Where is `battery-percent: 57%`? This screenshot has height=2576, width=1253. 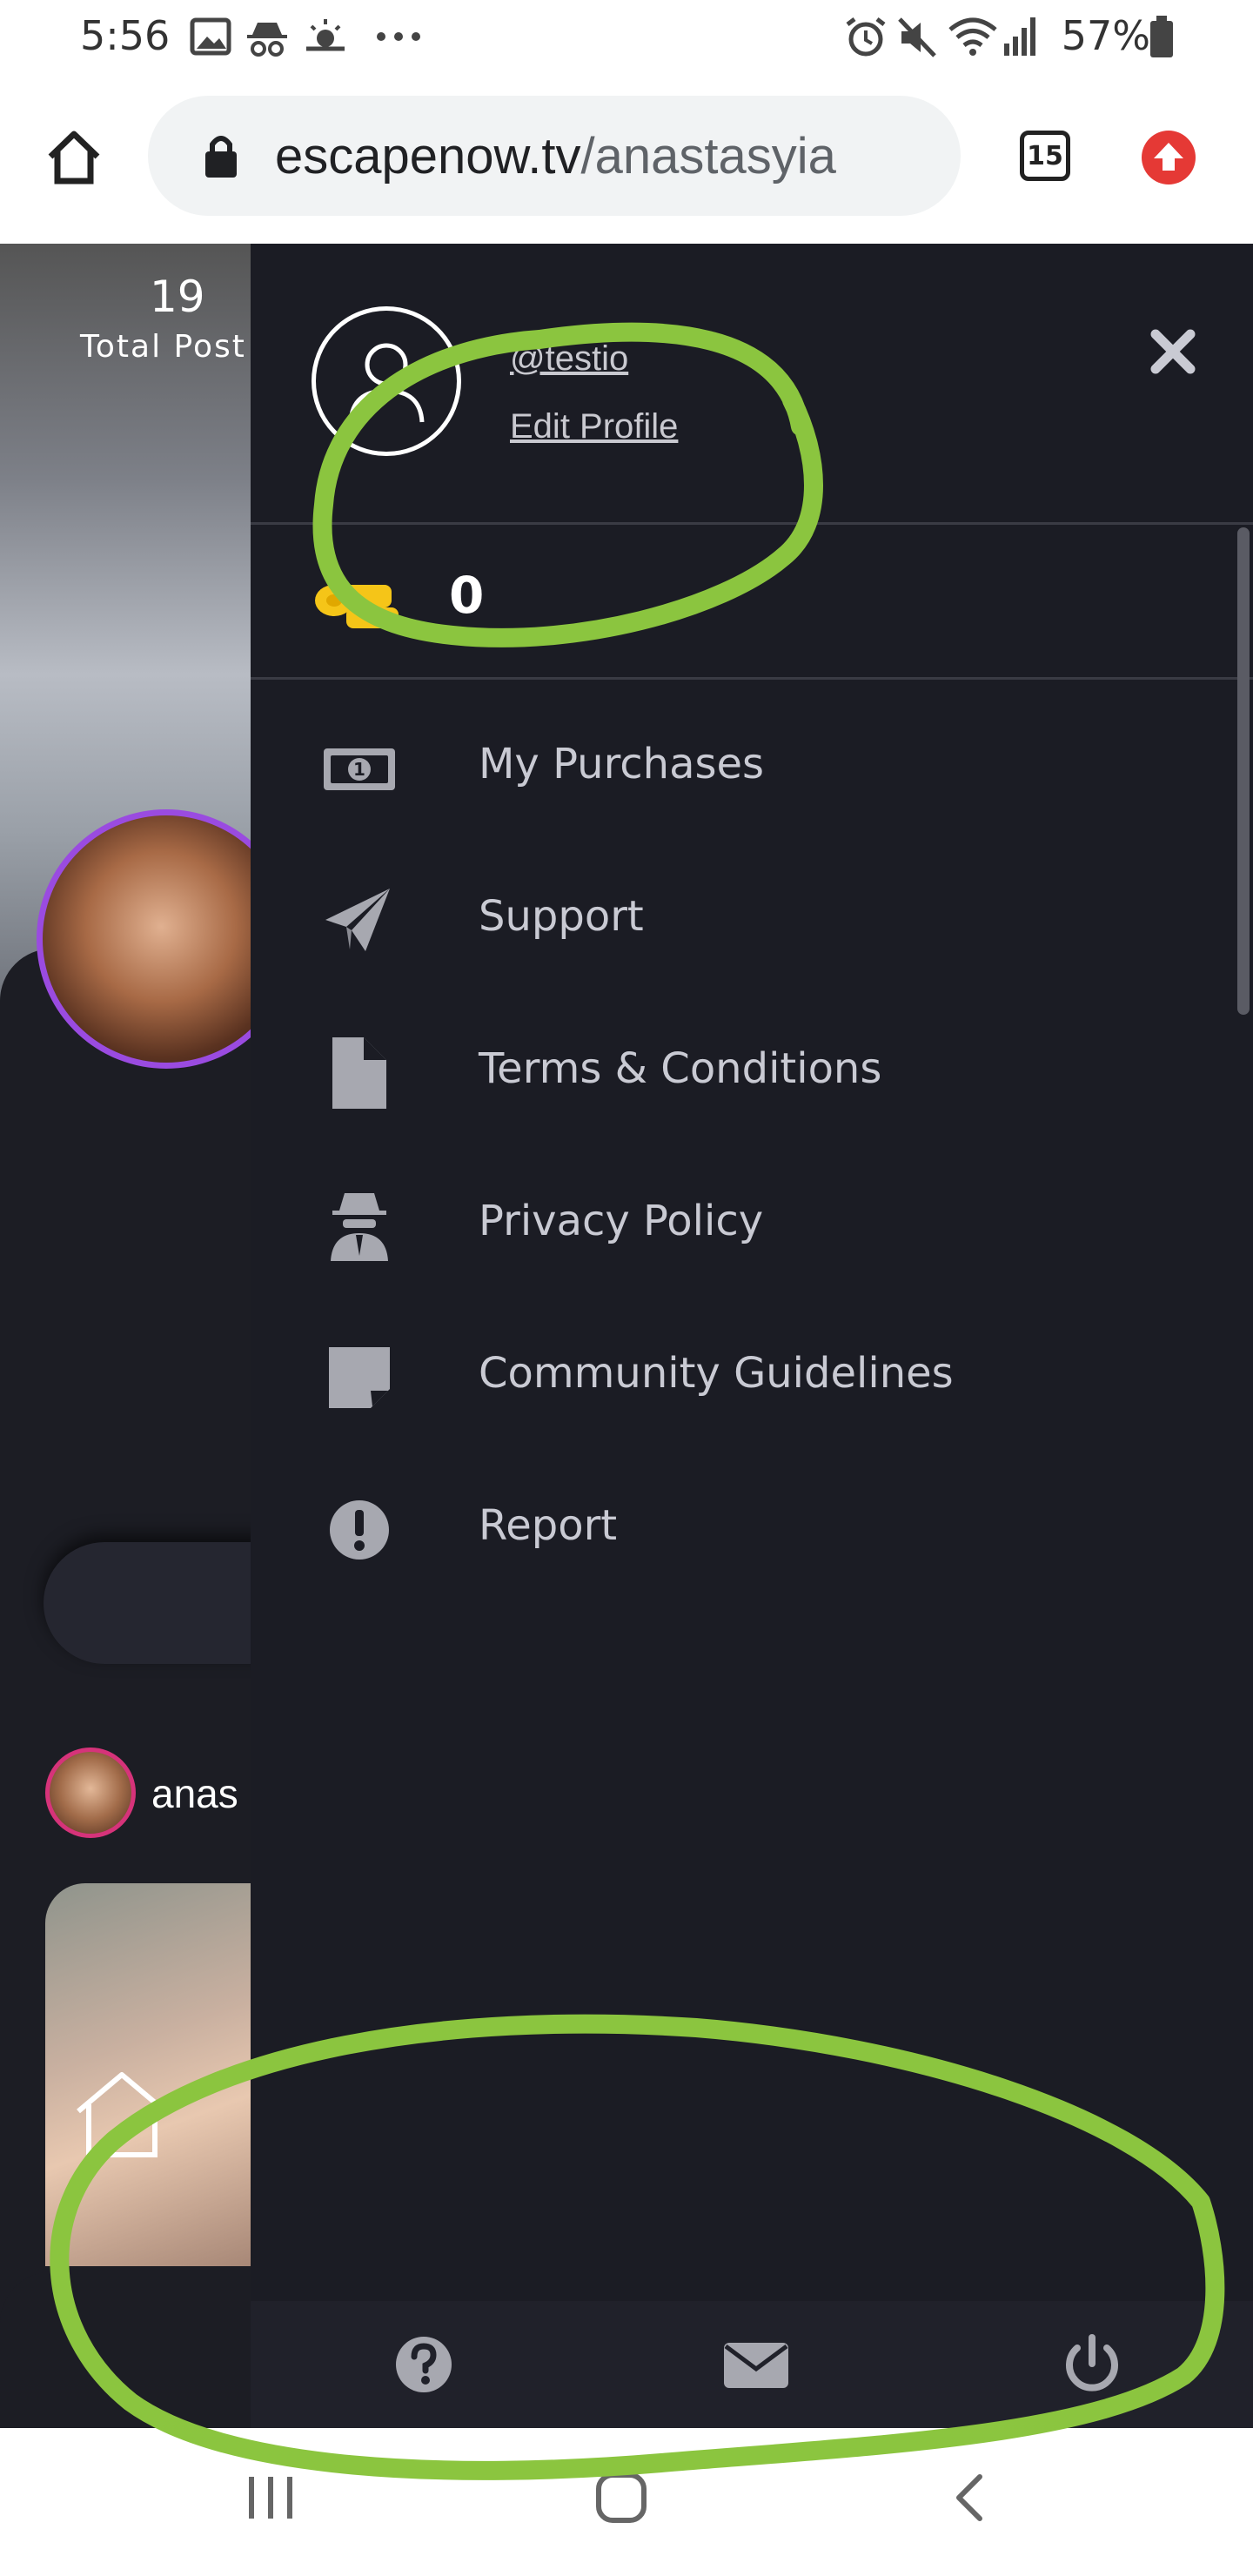 battery-percent: 57% is located at coordinates (1105, 35).